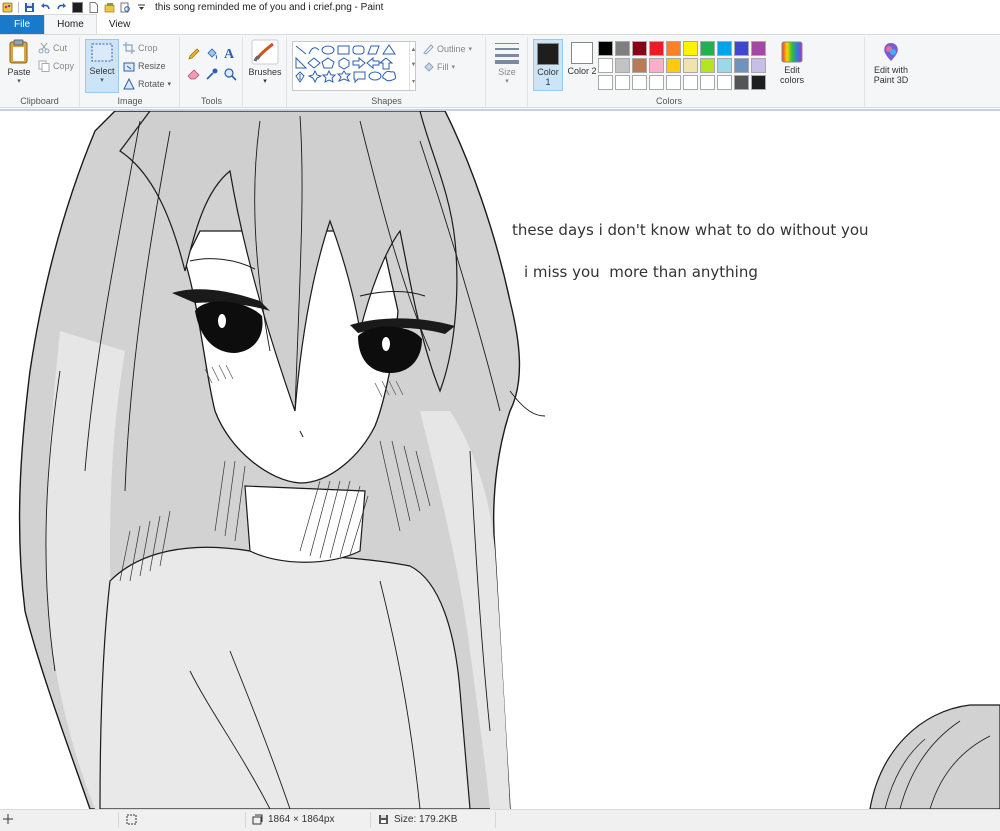  What do you see at coordinates (383, 819) in the screenshot?
I see `disk-icon` at bounding box center [383, 819].